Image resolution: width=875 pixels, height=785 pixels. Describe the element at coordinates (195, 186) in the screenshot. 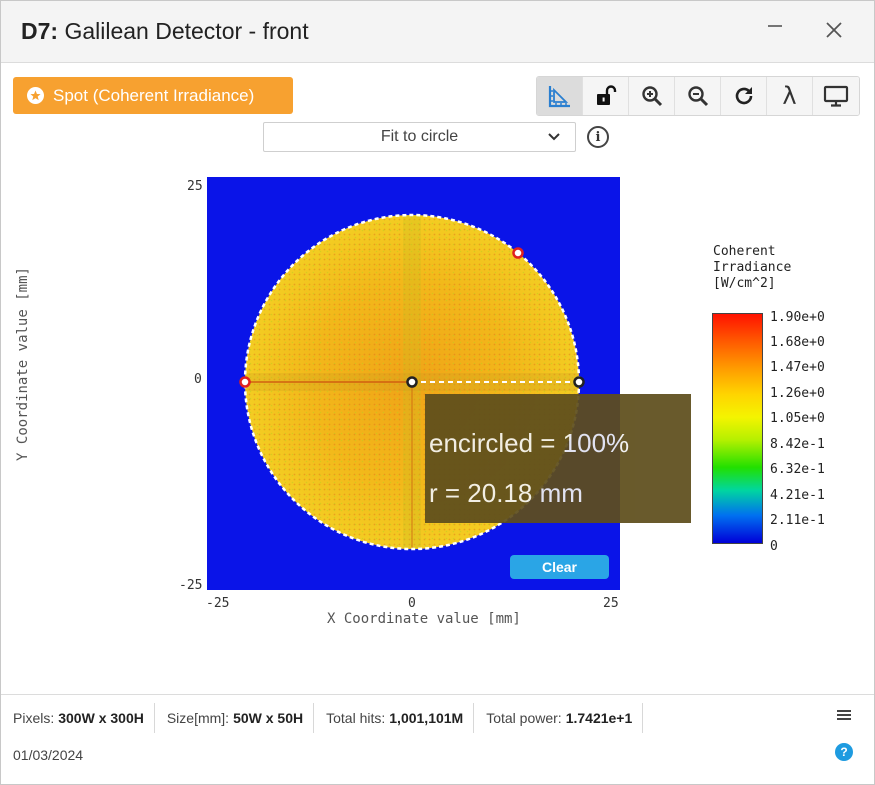

I see `y-tick-top: 25` at that location.